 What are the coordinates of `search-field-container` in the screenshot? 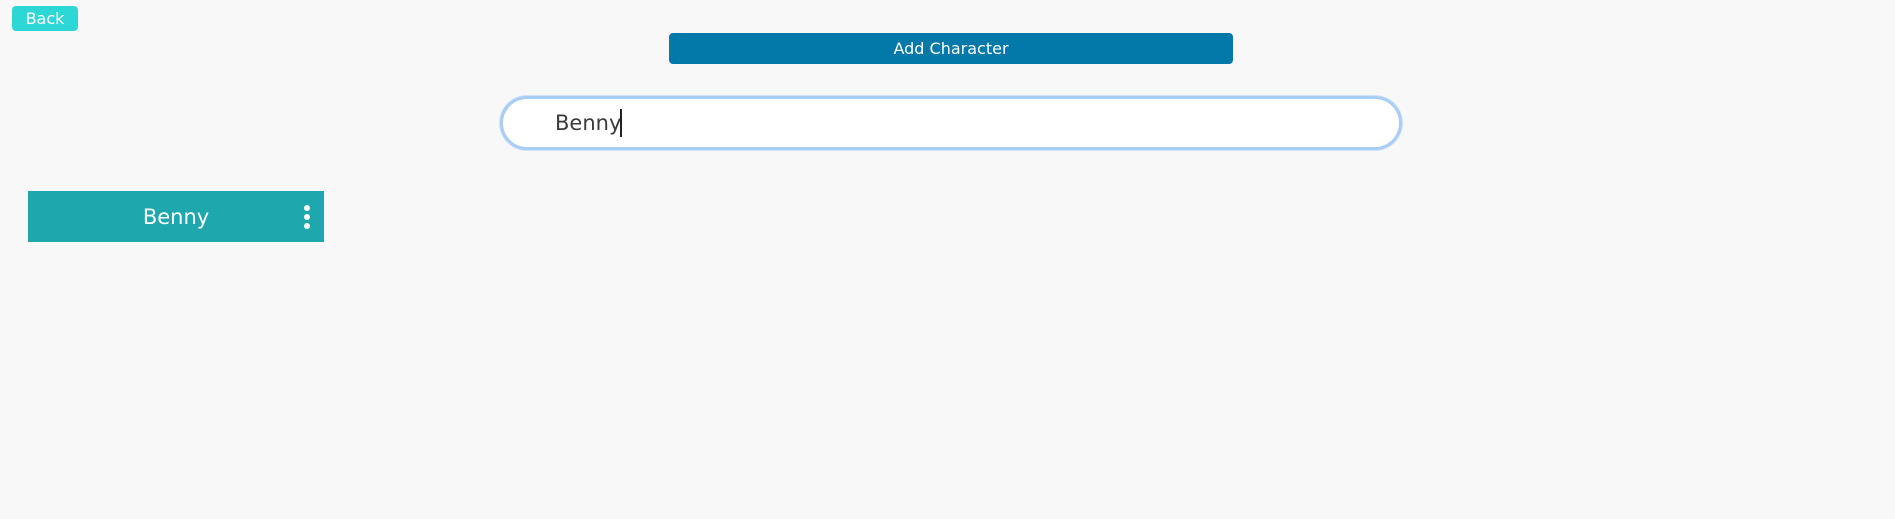 It's located at (951, 123).